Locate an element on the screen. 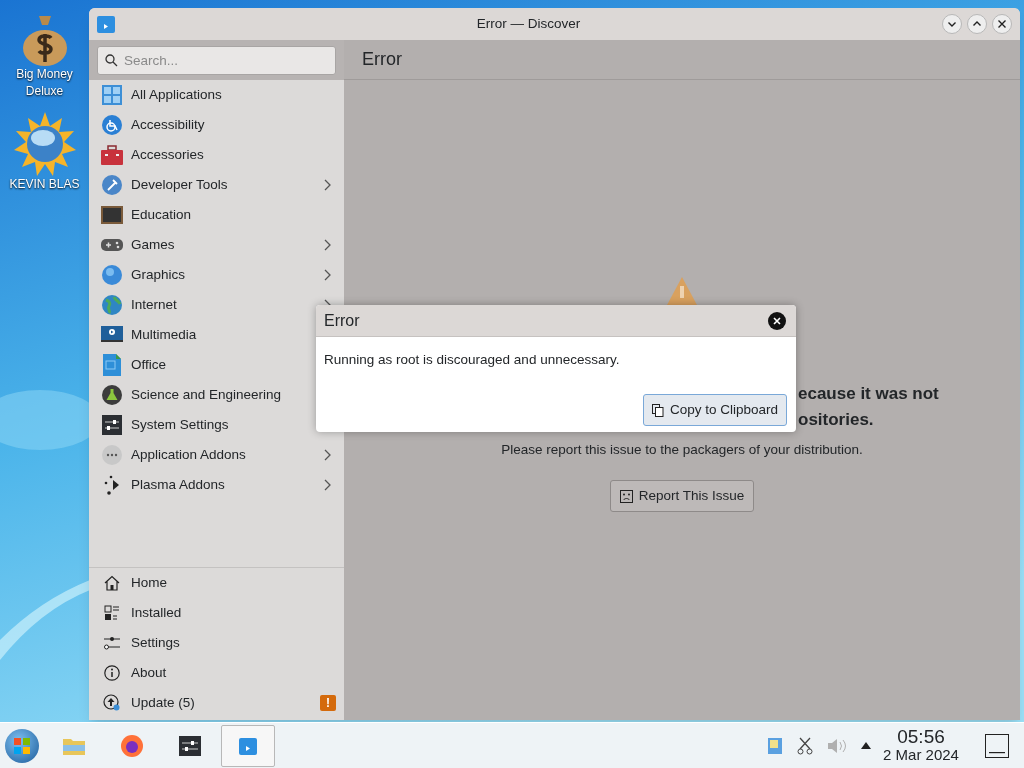 The height and width of the screenshot is (768, 1024). window-title: Error — Discover is located at coordinates (528, 23).